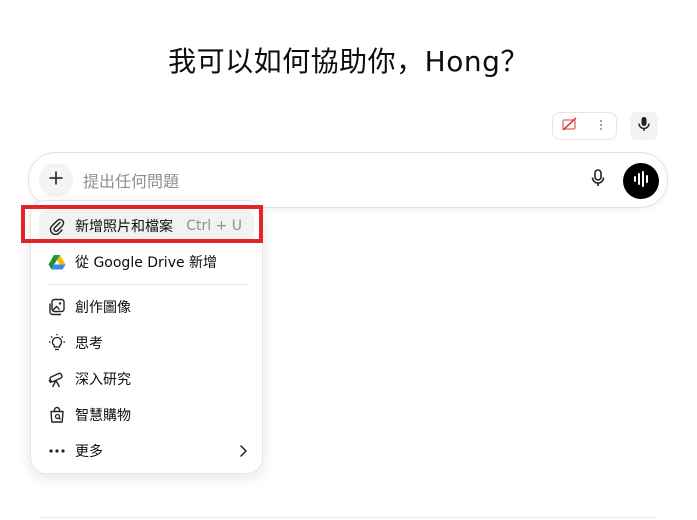  I want to click on voice-mode-button, so click(641, 181).